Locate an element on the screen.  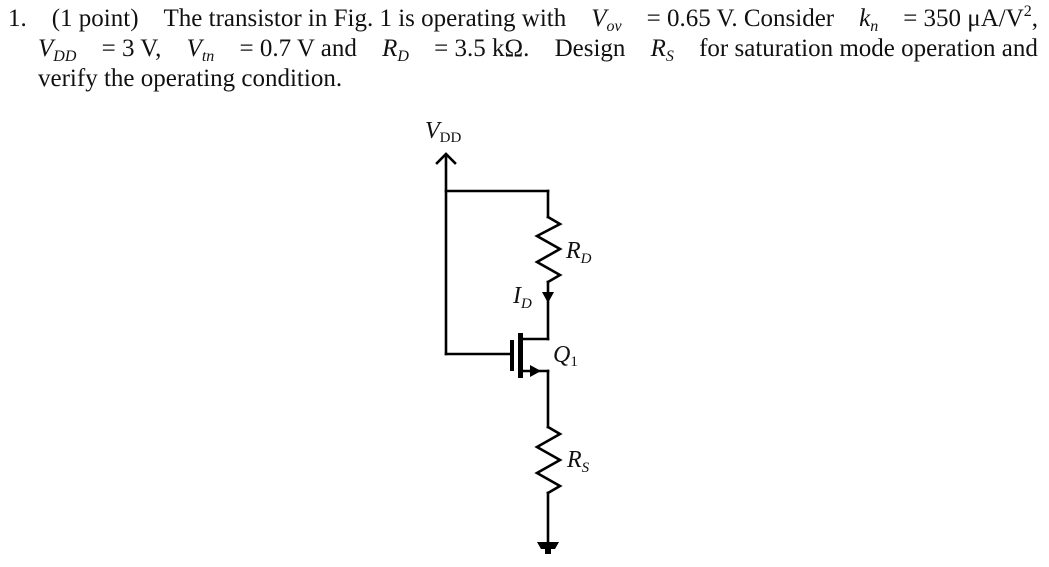
q1-label: Q1 is located at coordinates (565, 356).